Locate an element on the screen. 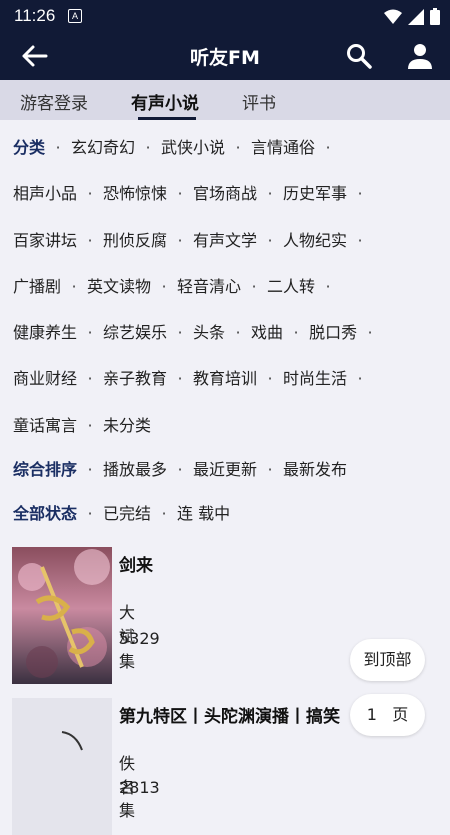 The image size is (450, 835). filter-row-category-6: 商业财经 · 亲子教育 · 教育培训 · 时尚生活 · is located at coordinates (193, 377).